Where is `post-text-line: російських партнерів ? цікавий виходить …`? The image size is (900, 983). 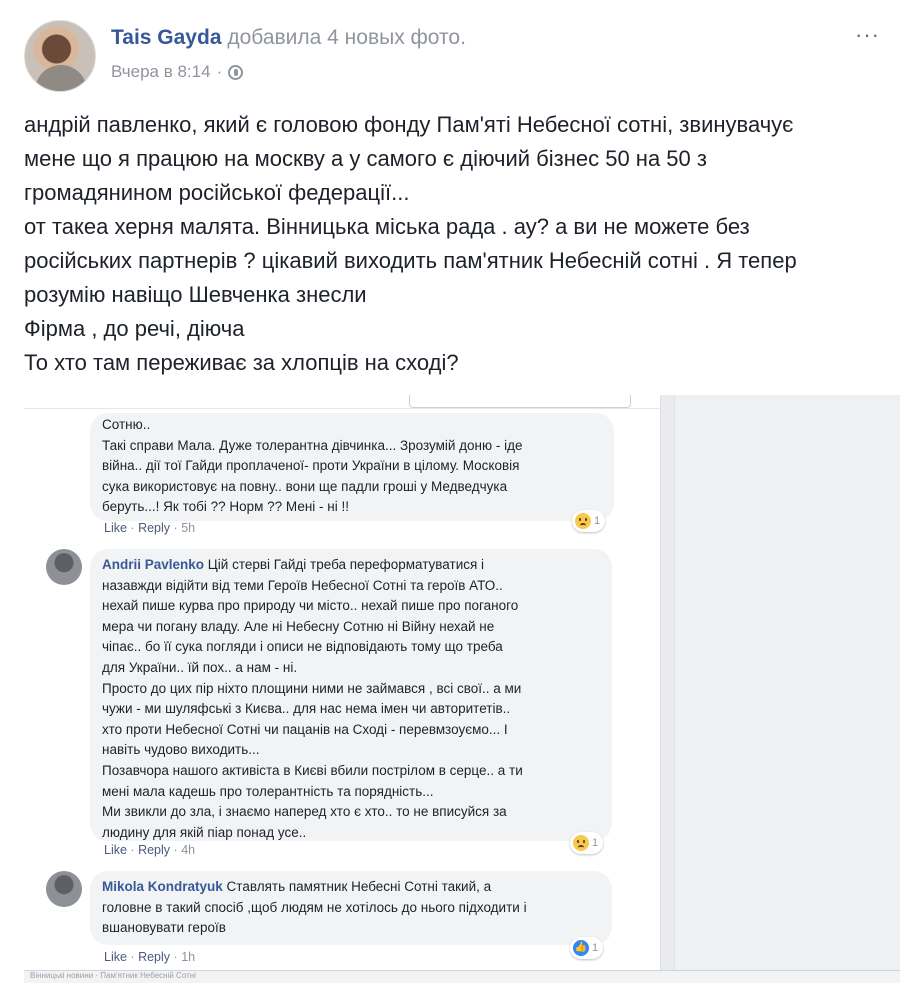
post-text-line: російських партнерів ? цікавий виходить … is located at coordinates (410, 260).